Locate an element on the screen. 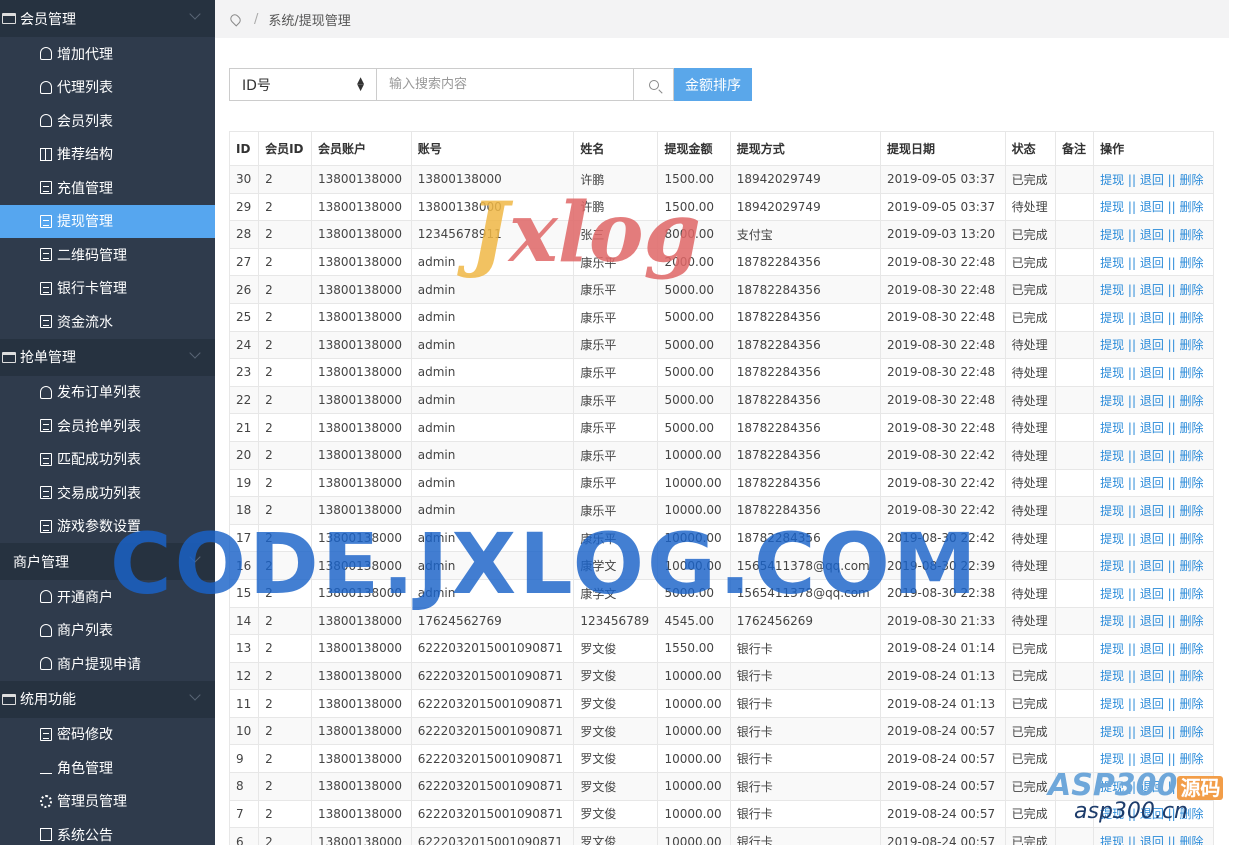 This screenshot has width=1243, height=845. sidebar-item: 角色管理 is located at coordinates (107, 768).